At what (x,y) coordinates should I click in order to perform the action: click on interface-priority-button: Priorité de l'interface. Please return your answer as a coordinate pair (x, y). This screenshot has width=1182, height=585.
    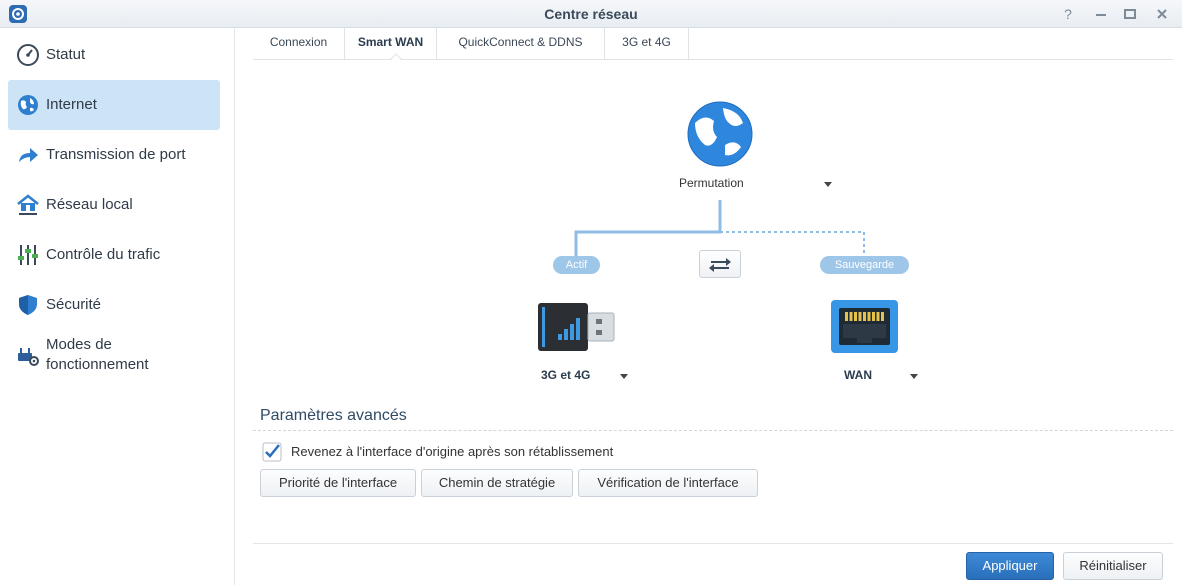
    Looking at the image, I should click on (338, 483).